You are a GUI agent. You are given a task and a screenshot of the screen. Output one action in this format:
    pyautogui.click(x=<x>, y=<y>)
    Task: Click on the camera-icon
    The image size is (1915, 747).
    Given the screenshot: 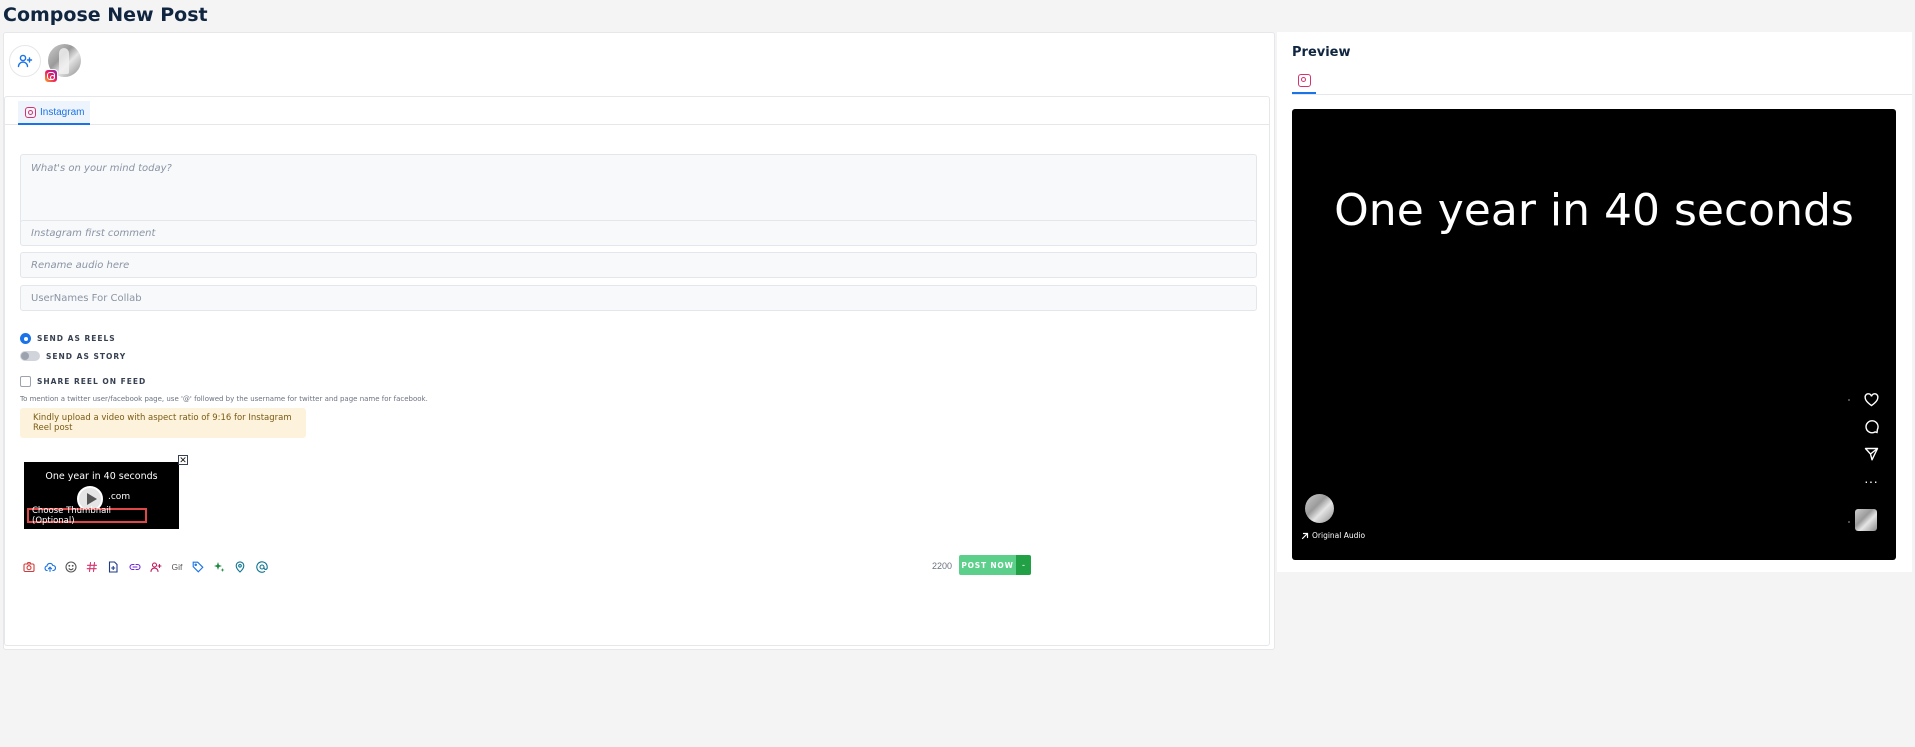 What is the action you would take?
    pyautogui.click(x=28, y=567)
    